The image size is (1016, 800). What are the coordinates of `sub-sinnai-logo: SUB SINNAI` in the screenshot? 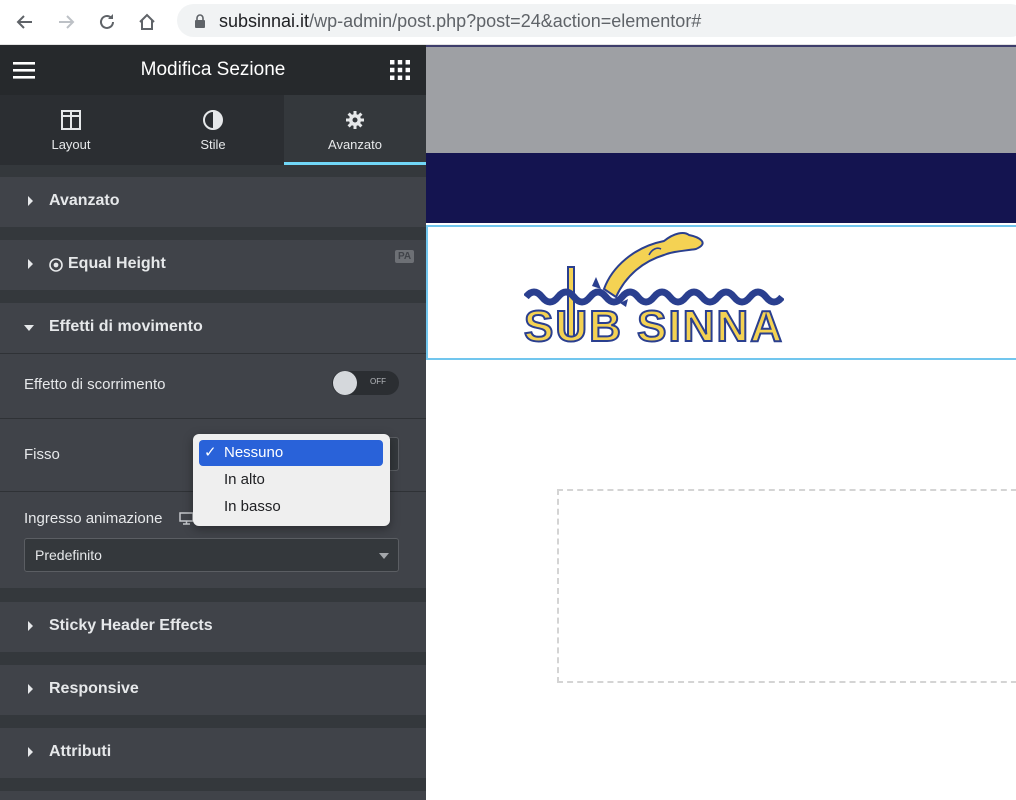 It's located at (654, 292).